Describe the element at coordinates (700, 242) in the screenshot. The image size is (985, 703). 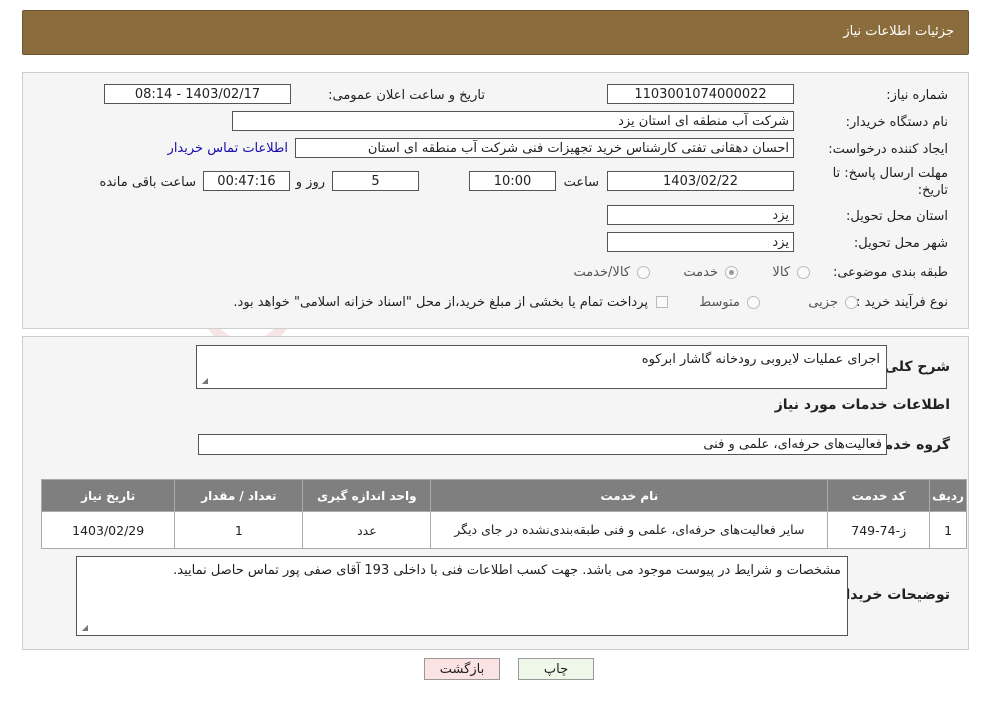
I see `city-field: یزد` at that location.